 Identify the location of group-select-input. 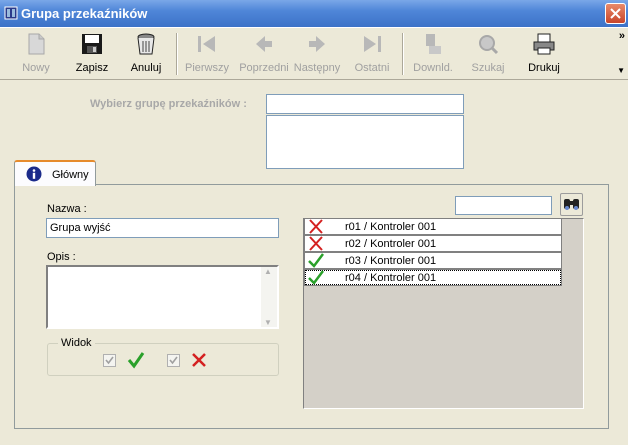
(365, 104).